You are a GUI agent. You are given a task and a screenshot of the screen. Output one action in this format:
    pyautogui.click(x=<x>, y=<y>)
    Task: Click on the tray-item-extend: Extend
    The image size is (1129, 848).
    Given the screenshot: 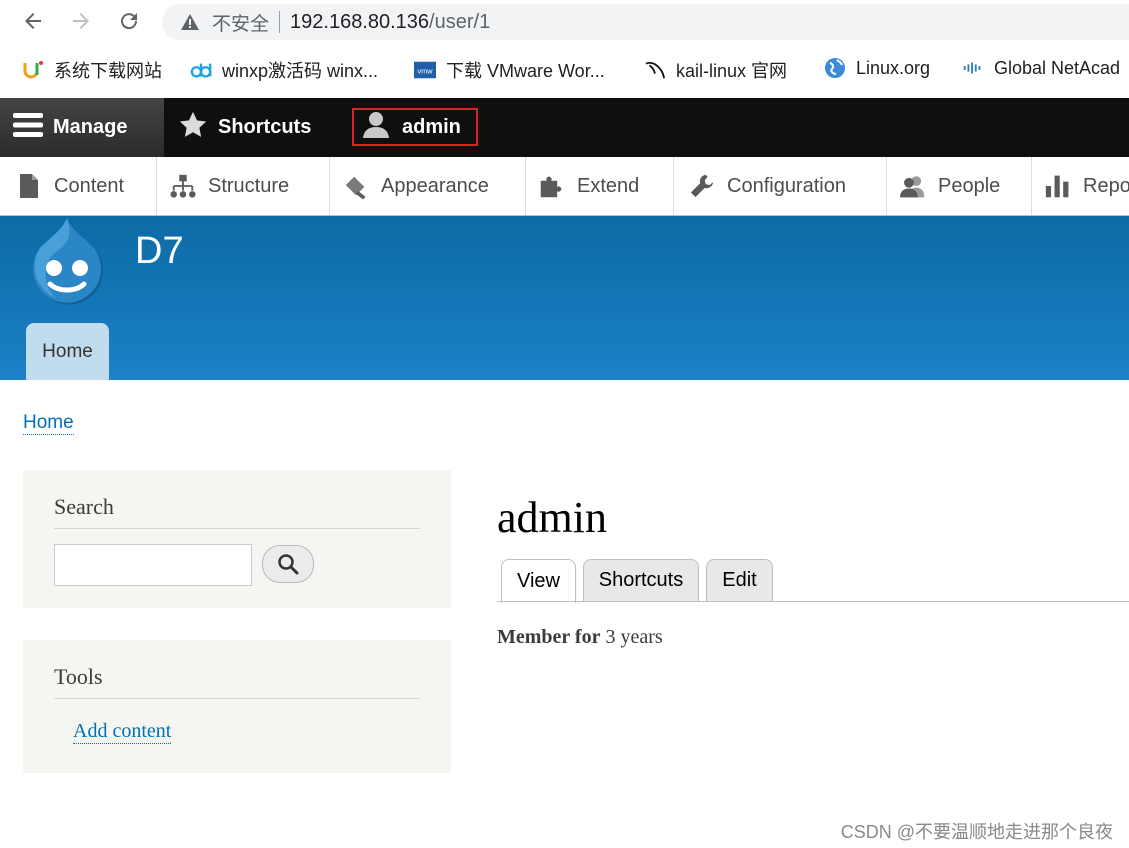 What is the action you would take?
    pyautogui.click(x=600, y=186)
    